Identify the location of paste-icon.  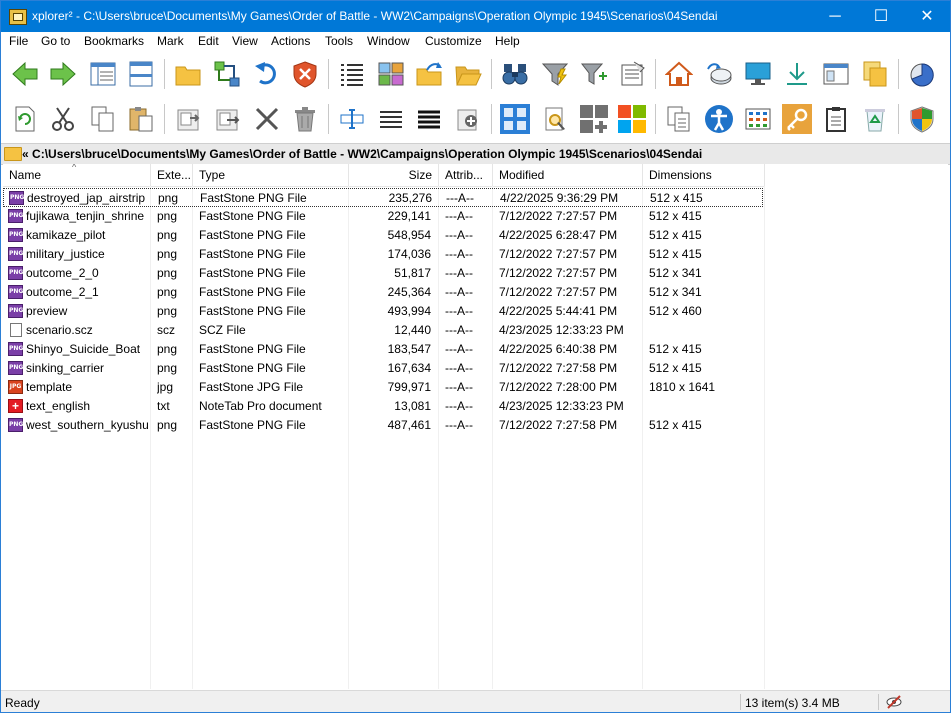
(141, 119).